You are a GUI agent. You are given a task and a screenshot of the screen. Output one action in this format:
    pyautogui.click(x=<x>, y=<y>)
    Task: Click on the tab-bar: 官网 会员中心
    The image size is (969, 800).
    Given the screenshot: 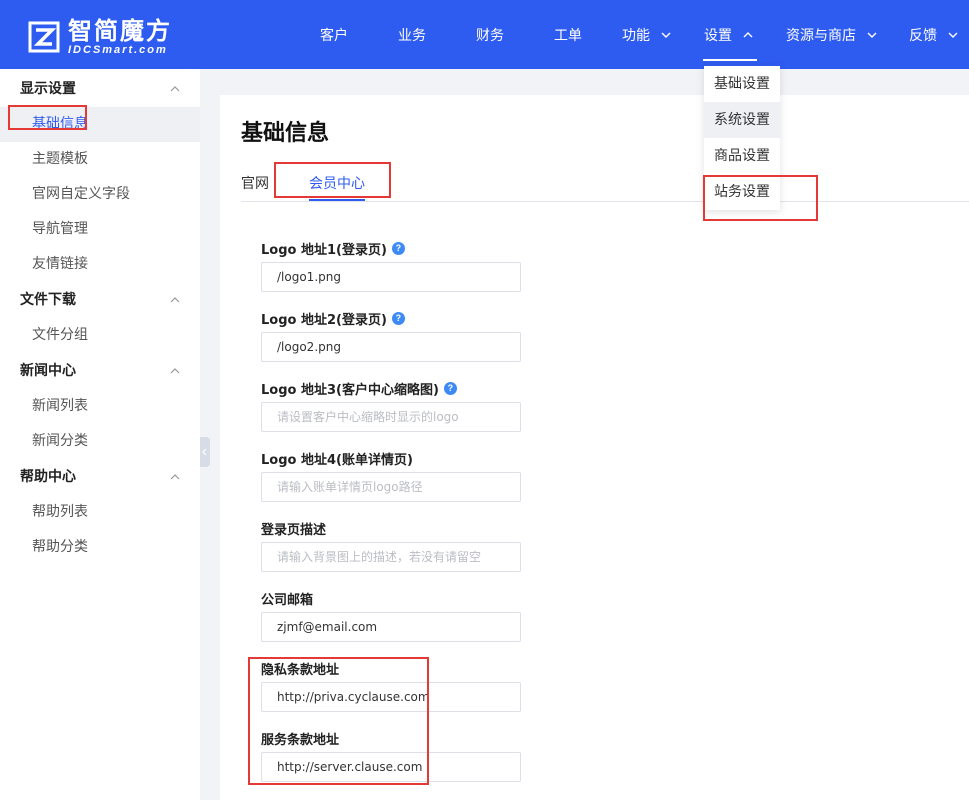 What is the action you would take?
    pyautogui.click(x=605, y=187)
    